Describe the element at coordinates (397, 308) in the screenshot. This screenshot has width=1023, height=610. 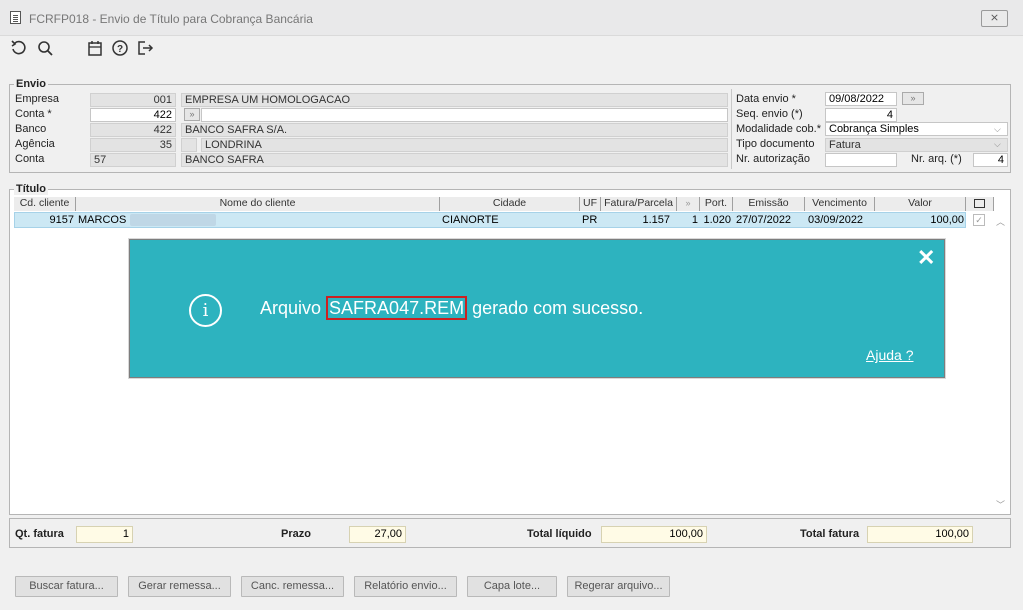
I see `generated-file-name: SAFRA047.REM` at that location.